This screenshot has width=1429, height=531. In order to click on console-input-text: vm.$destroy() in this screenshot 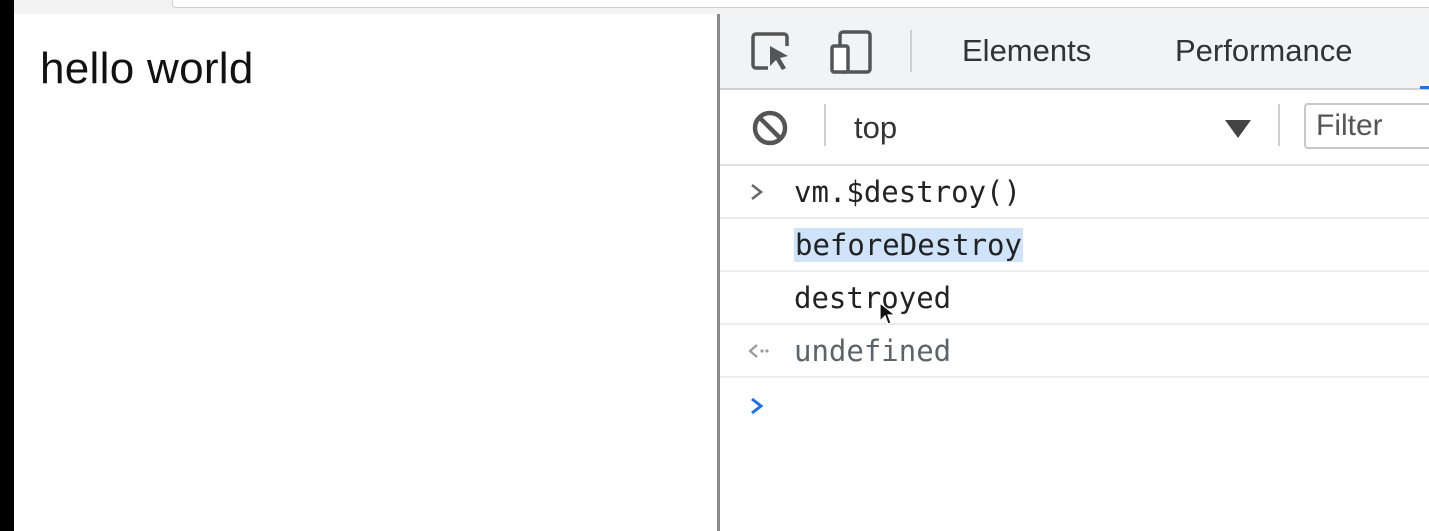, I will do `click(907, 192)`.